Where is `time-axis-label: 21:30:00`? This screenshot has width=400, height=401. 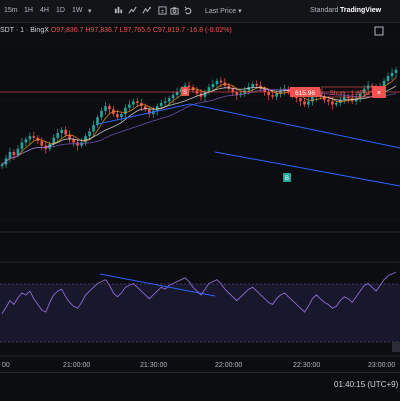
time-axis-label: 21:30:00 is located at coordinates (153, 365).